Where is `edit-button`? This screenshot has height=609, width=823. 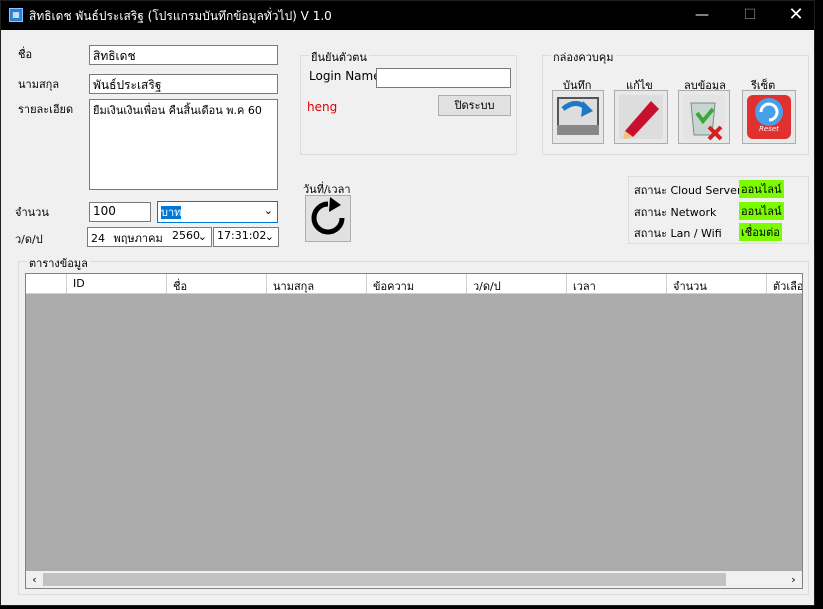 edit-button is located at coordinates (641, 117).